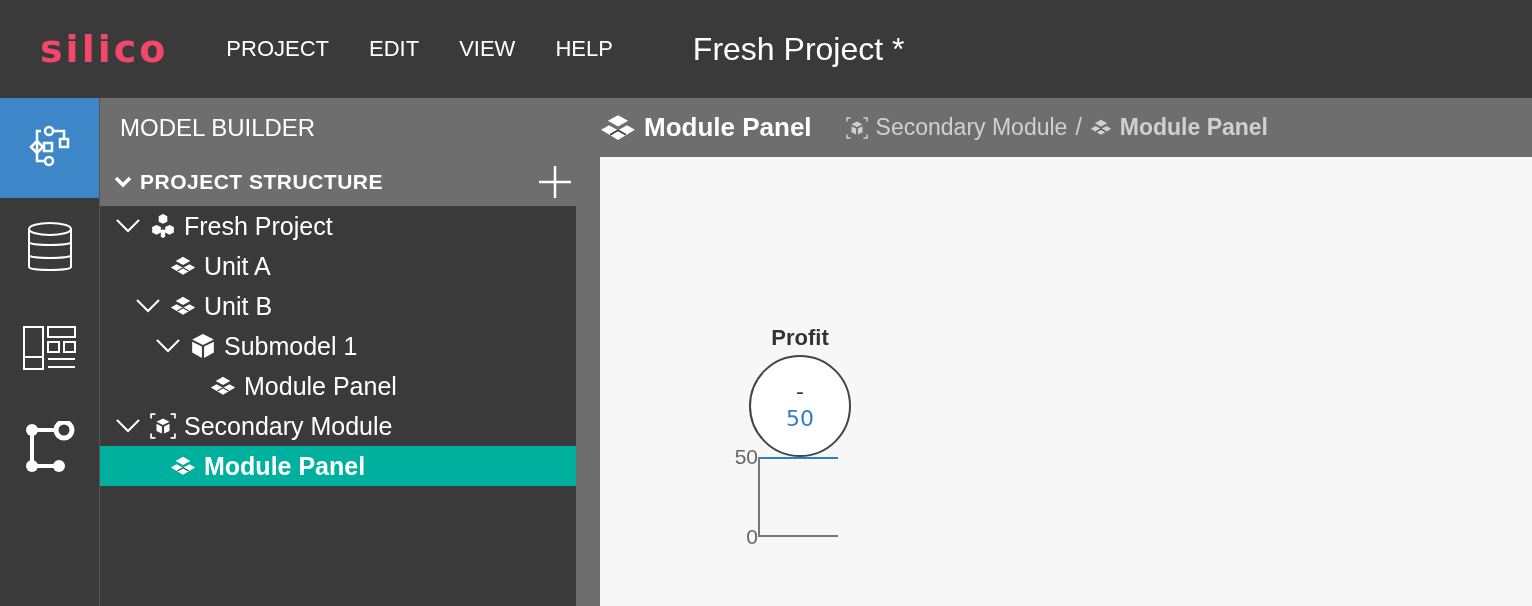 The width and height of the screenshot is (1532, 606). Describe the element at coordinates (218, 128) in the screenshot. I see `panel-title: MODEL BUILDER` at that location.